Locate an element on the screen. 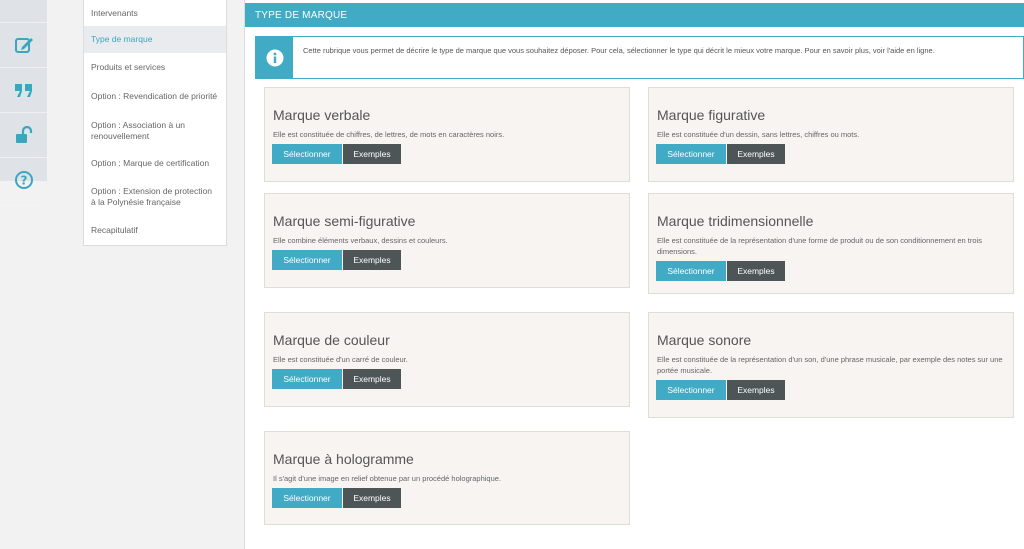 This screenshot has height=549, width=1024. step-label: Produits et services is located at coordinates (128, 66).